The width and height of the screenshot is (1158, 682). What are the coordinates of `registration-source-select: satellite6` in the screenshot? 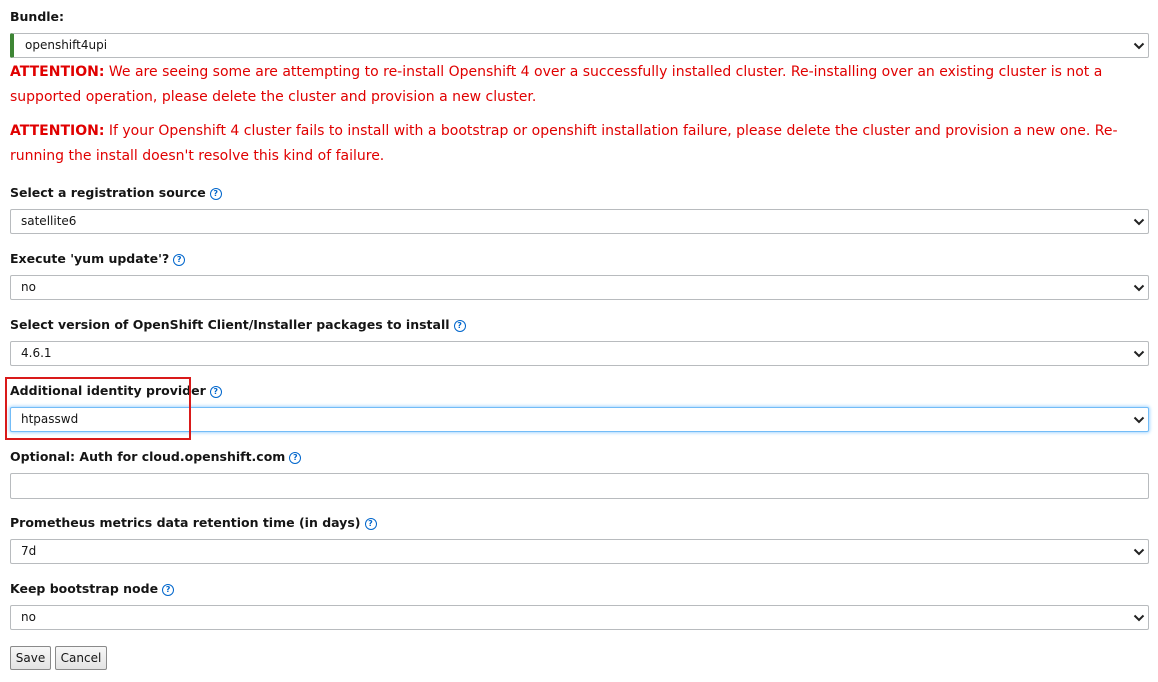 It's located at (579, 221).